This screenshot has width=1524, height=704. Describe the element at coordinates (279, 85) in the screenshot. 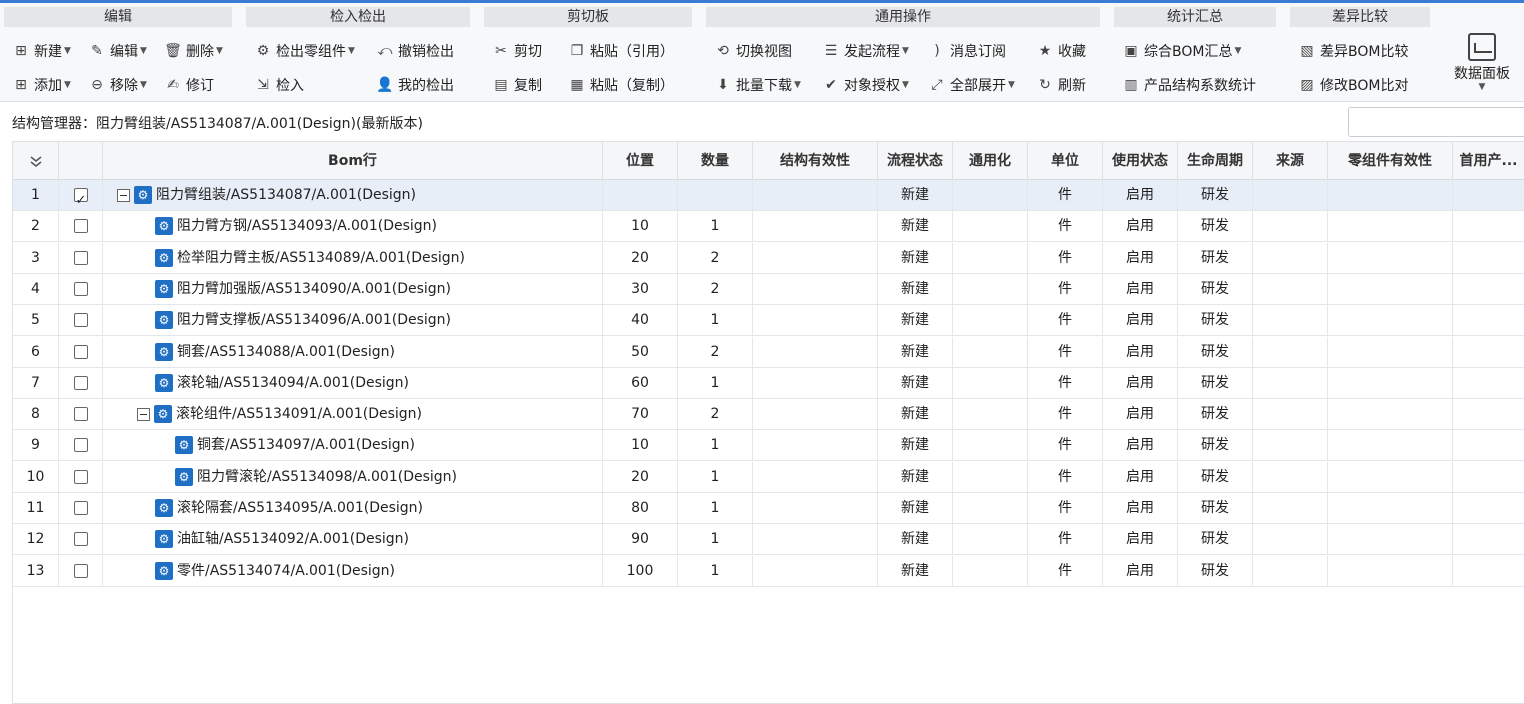

I see `checkin-button: ⇲ 检入` at that location.